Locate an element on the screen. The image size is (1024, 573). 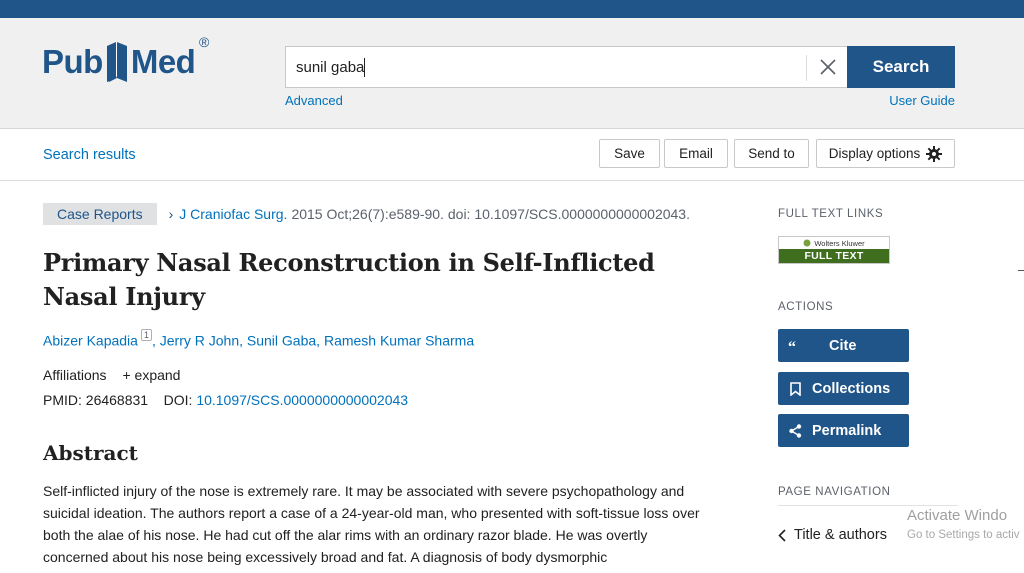
expand-label: expand is located at coordinates (157, 375).